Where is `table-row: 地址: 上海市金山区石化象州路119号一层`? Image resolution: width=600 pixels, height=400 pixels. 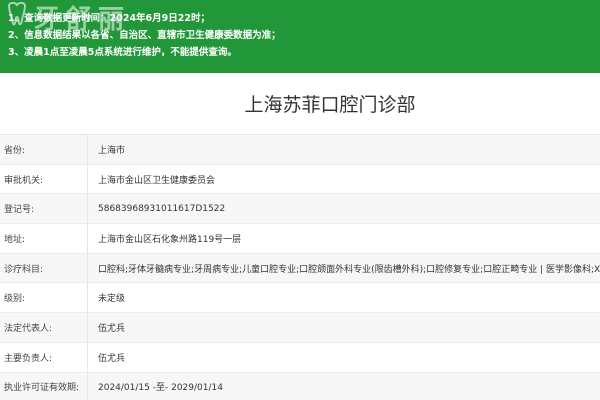 table-row: 地址: 上海市金山区石化象州路119号一层 is located at coordinates (300, 239).